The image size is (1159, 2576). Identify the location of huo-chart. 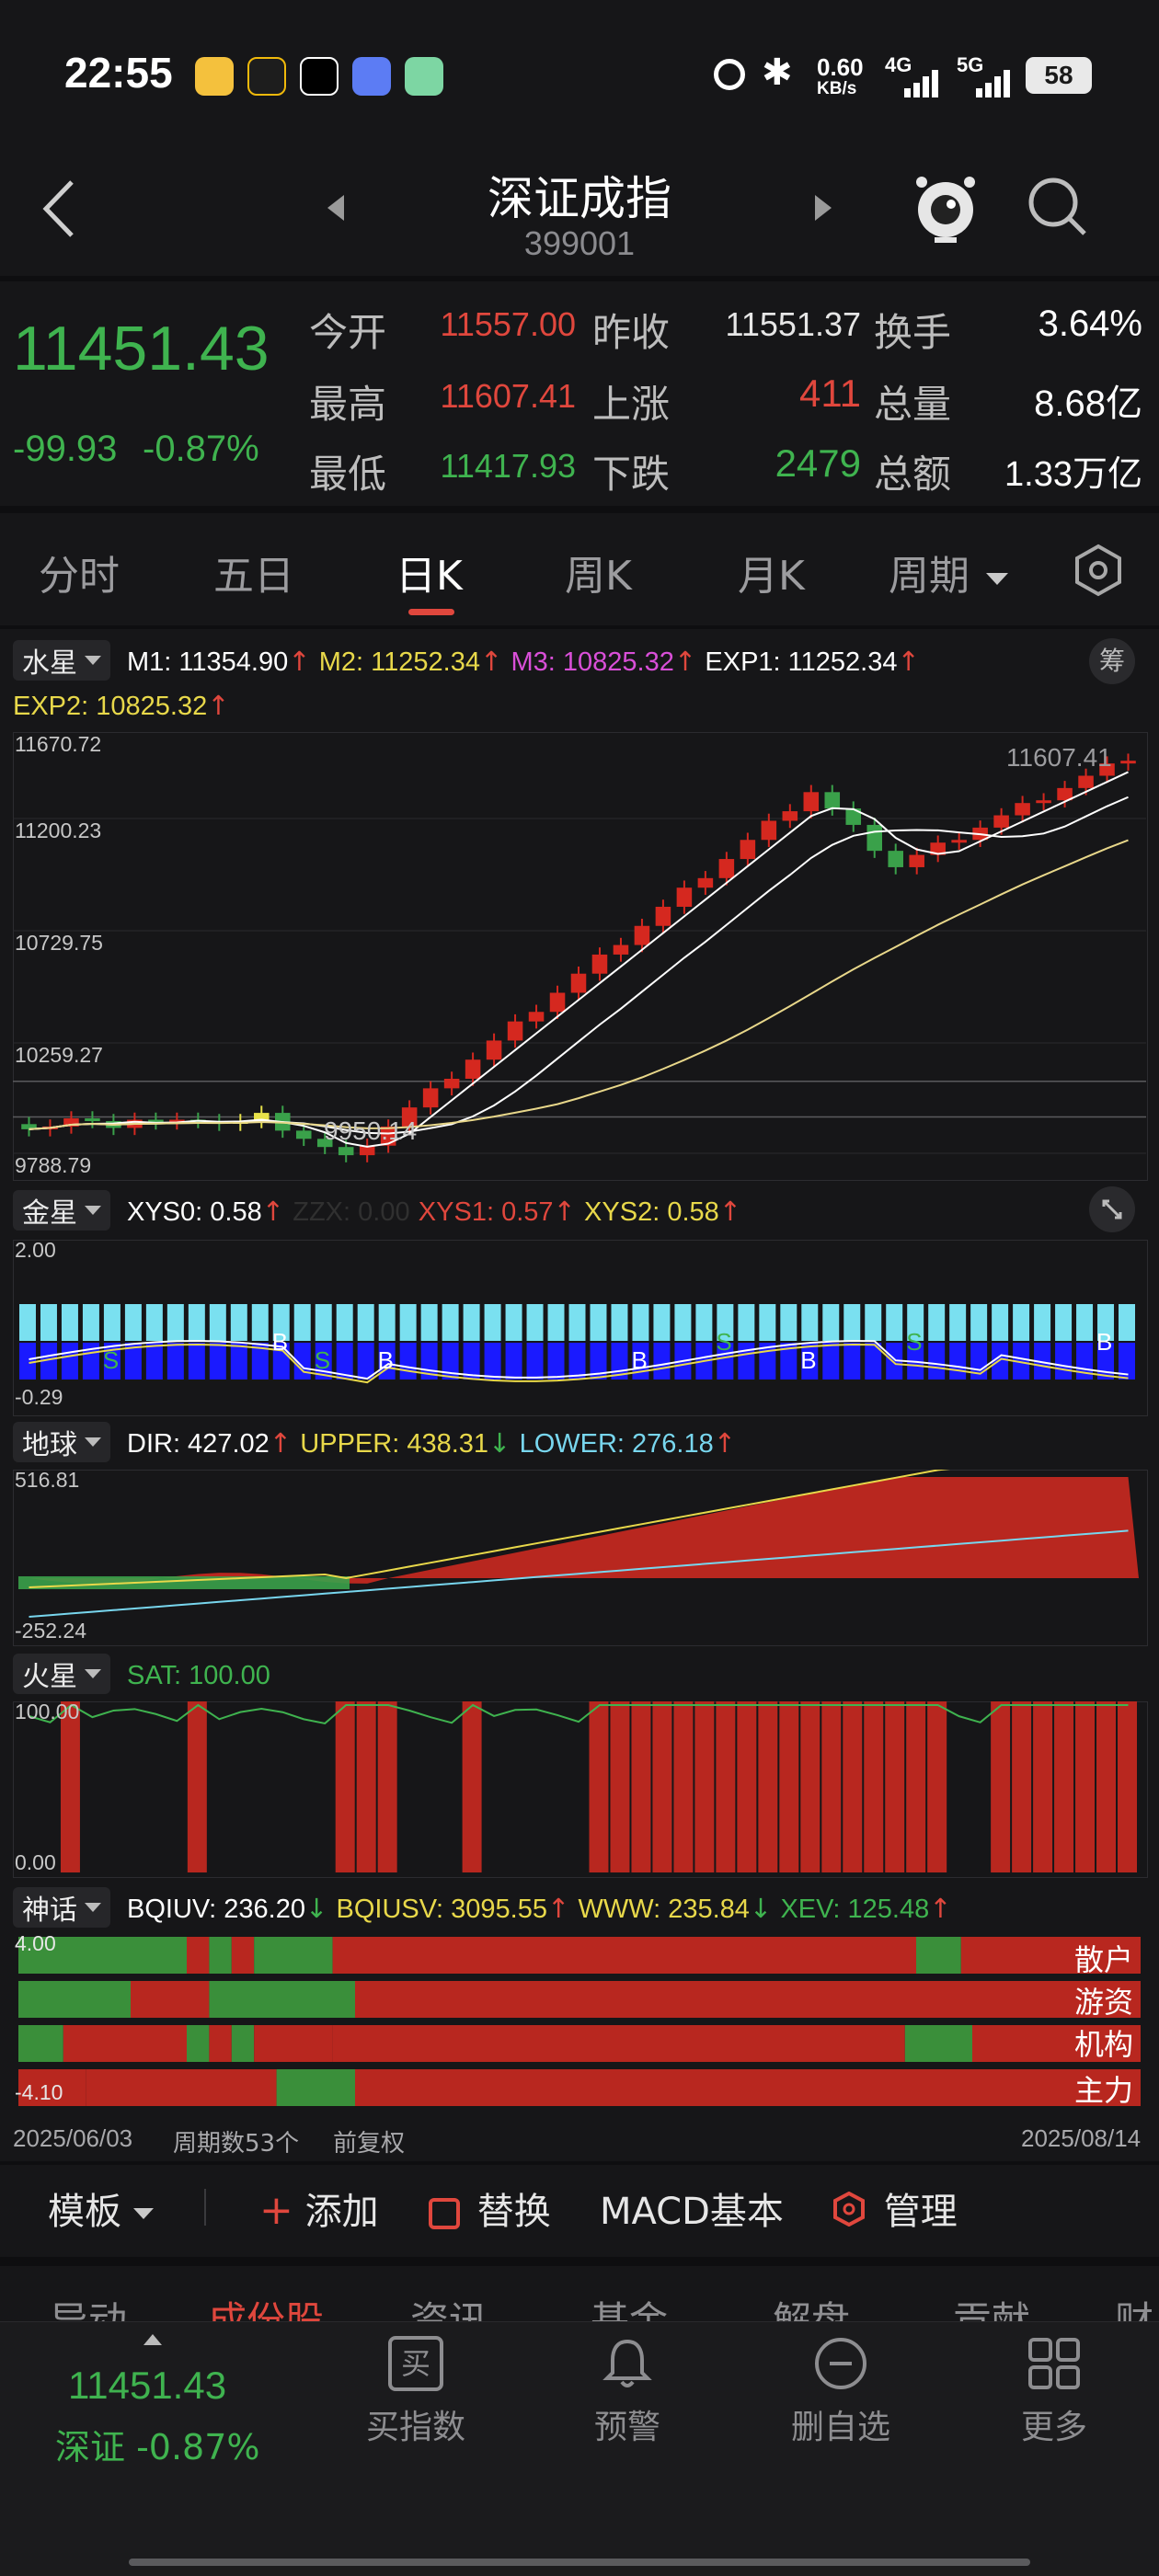
(579, 1789).